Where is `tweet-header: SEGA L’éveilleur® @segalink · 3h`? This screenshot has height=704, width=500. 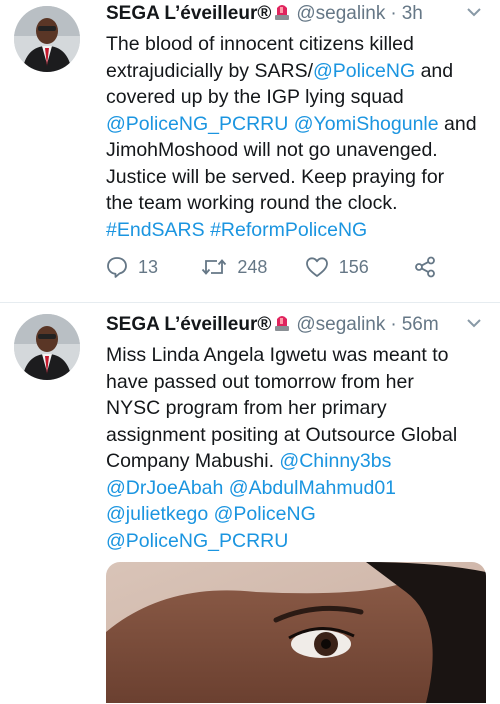
tweet-header: SEGA L’éveilleur® @segalink · 3h is located at coordinates (296, 14).